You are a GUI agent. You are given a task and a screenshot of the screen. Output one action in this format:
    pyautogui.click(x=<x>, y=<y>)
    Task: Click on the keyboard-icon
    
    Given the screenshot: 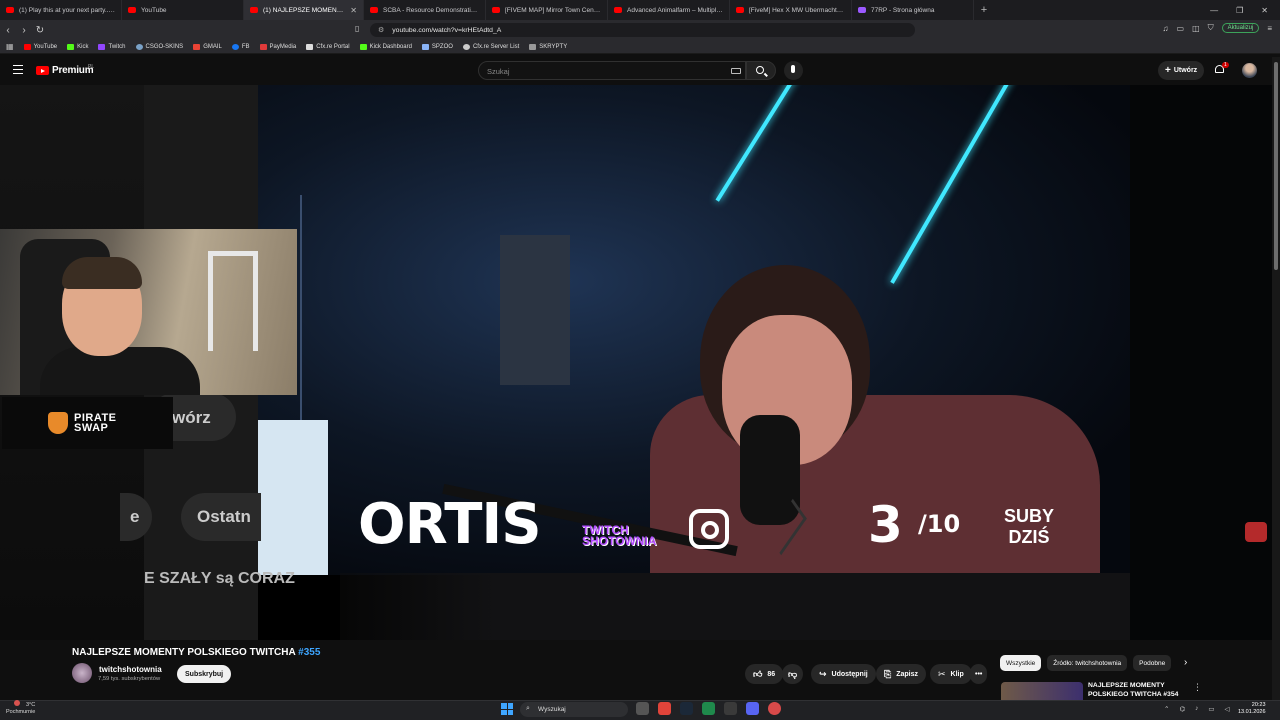 What is the action you would take?
    pyautogui.click(x=736, y=71)
    